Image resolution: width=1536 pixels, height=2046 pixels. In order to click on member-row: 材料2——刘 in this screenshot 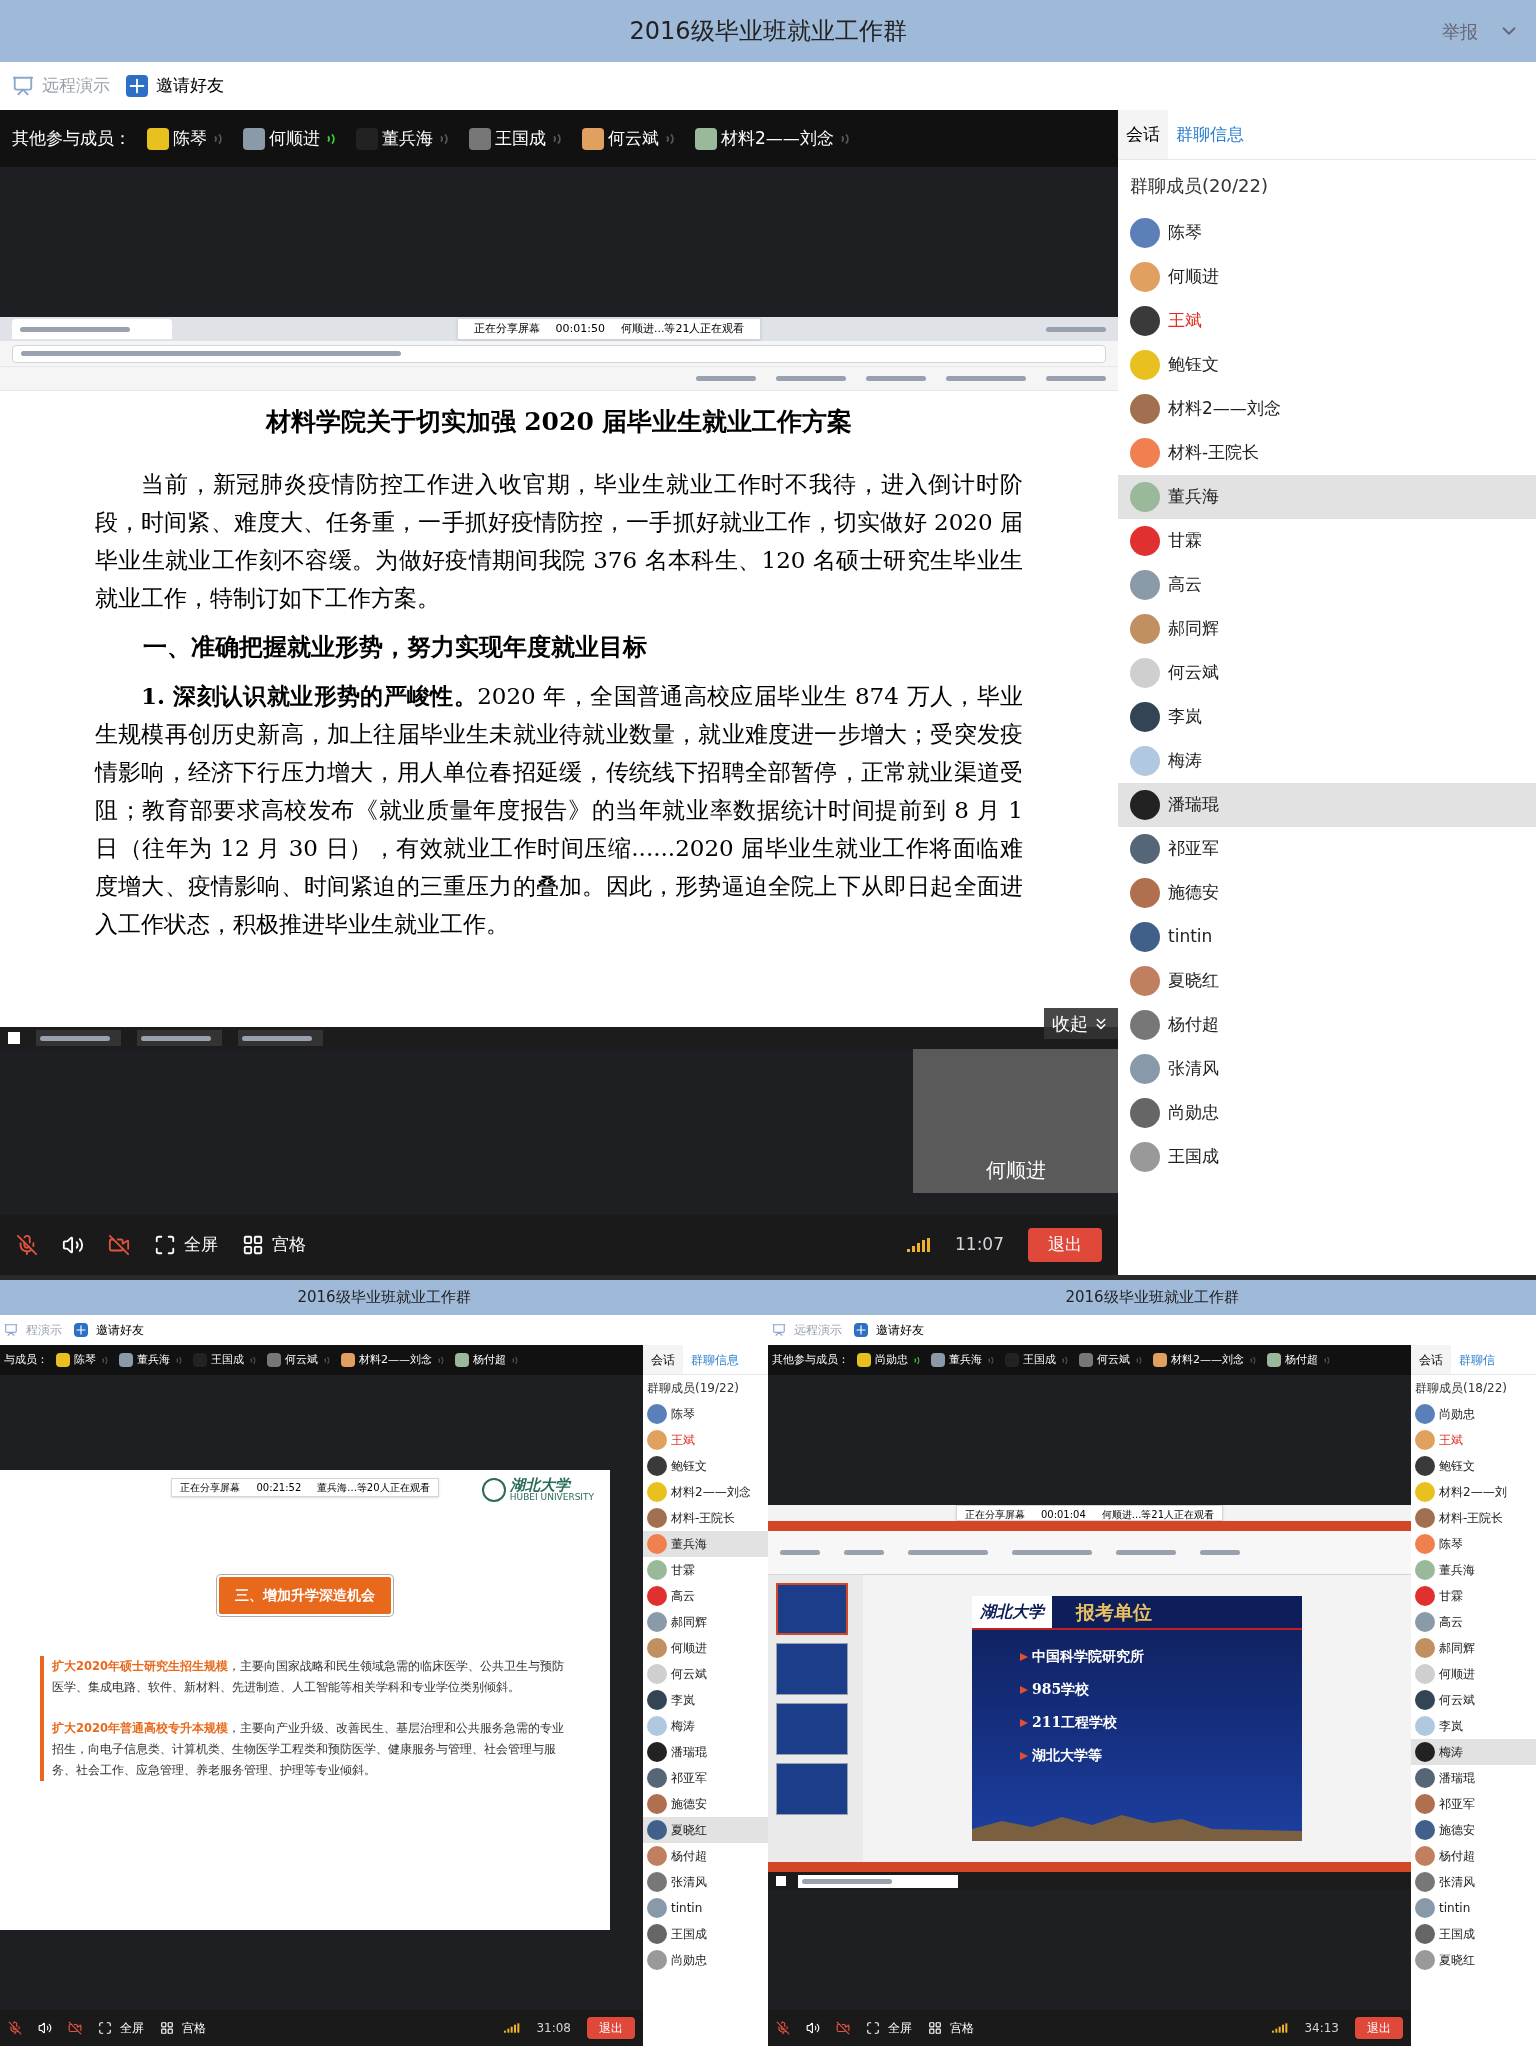, I will do `click(1473, 1492)`.